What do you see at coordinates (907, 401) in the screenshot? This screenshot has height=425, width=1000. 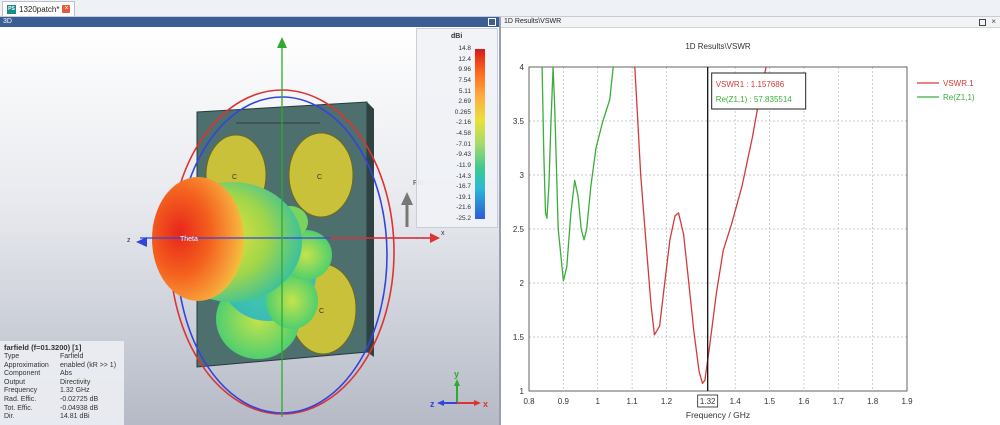 I see `x-tick-label: 1.9` at bounding box center [907, 401].